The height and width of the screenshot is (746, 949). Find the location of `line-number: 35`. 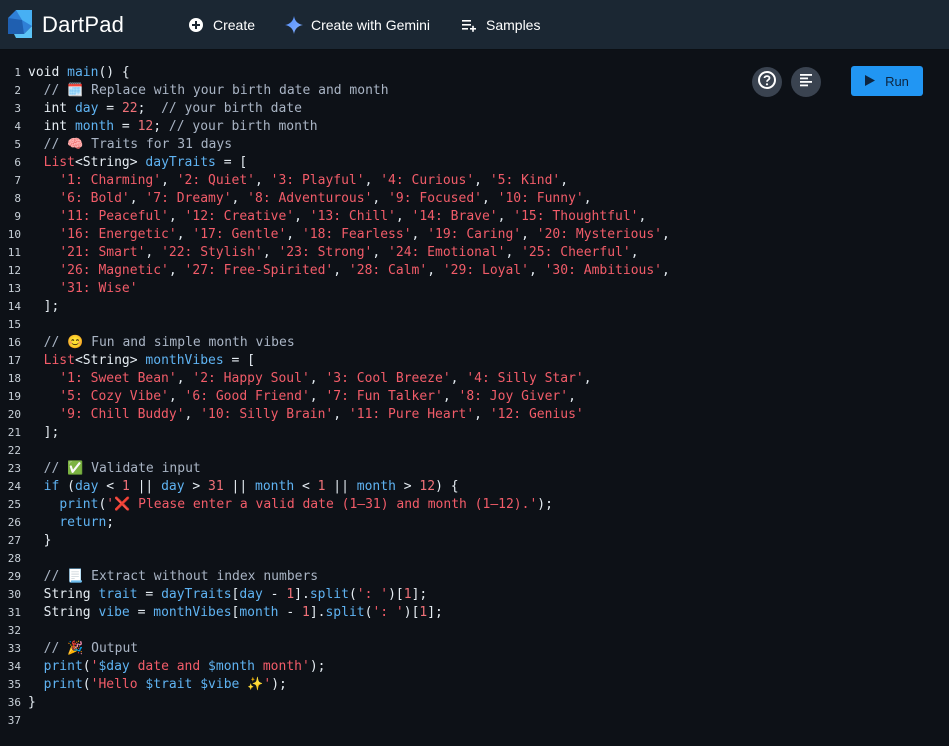

line-number: 35 is located at coordinates (14, 684).